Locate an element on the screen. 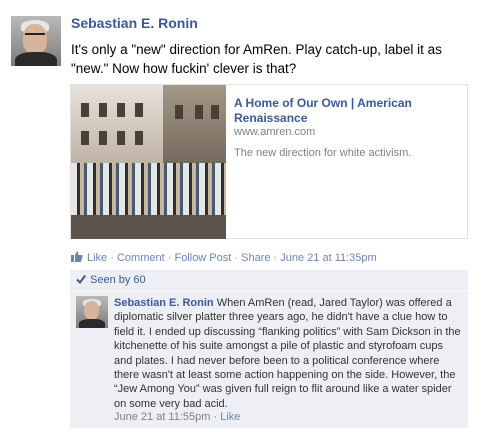  comment-link: Comment is located at coordinates (141, 258).